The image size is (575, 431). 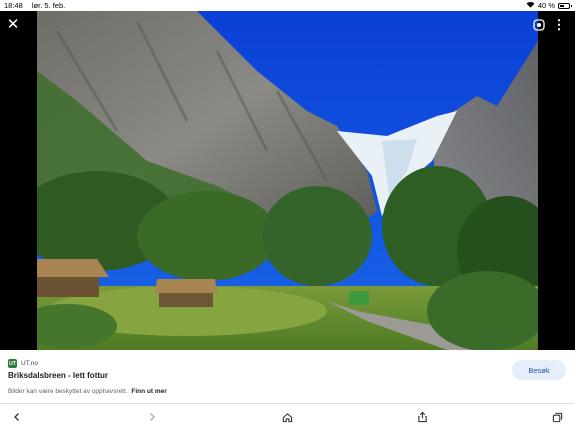 What do you see at coordinates (530, 5) in the screenshot?
I see `wifi-icon` at bounding box center [530, 5].